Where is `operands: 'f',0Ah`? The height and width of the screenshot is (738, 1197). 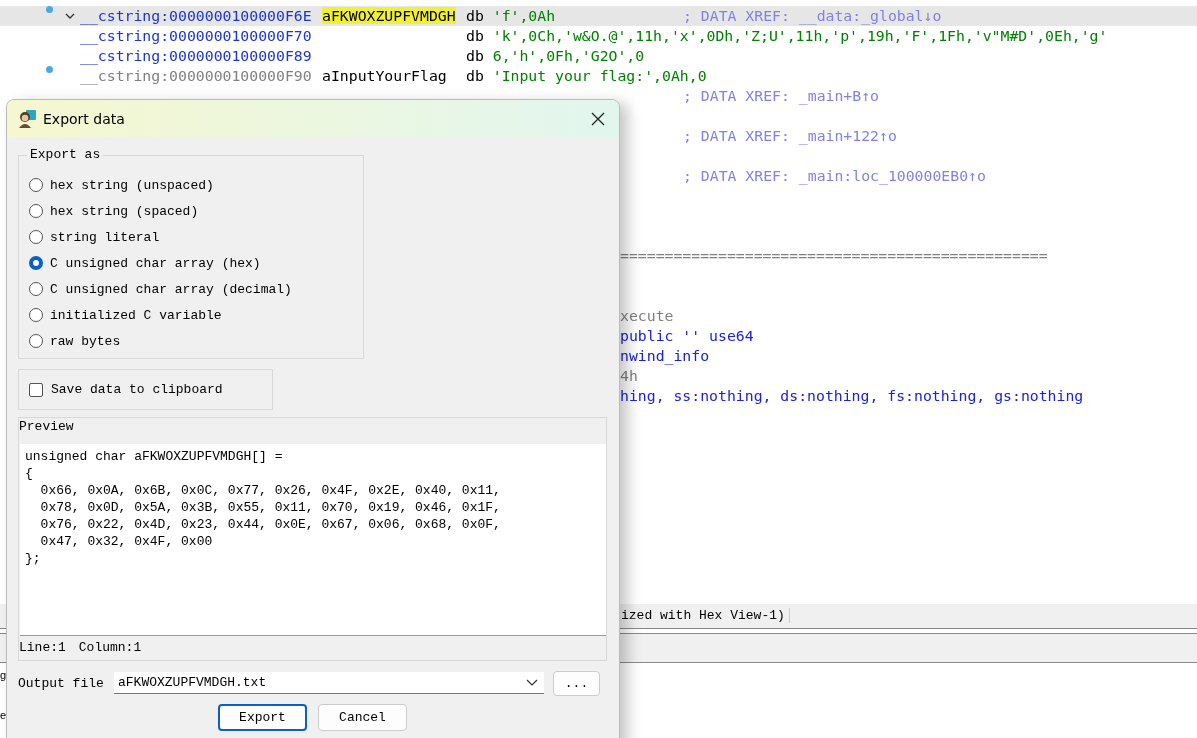
operands: 'f',0Ah is located at coordinates (523, 15).